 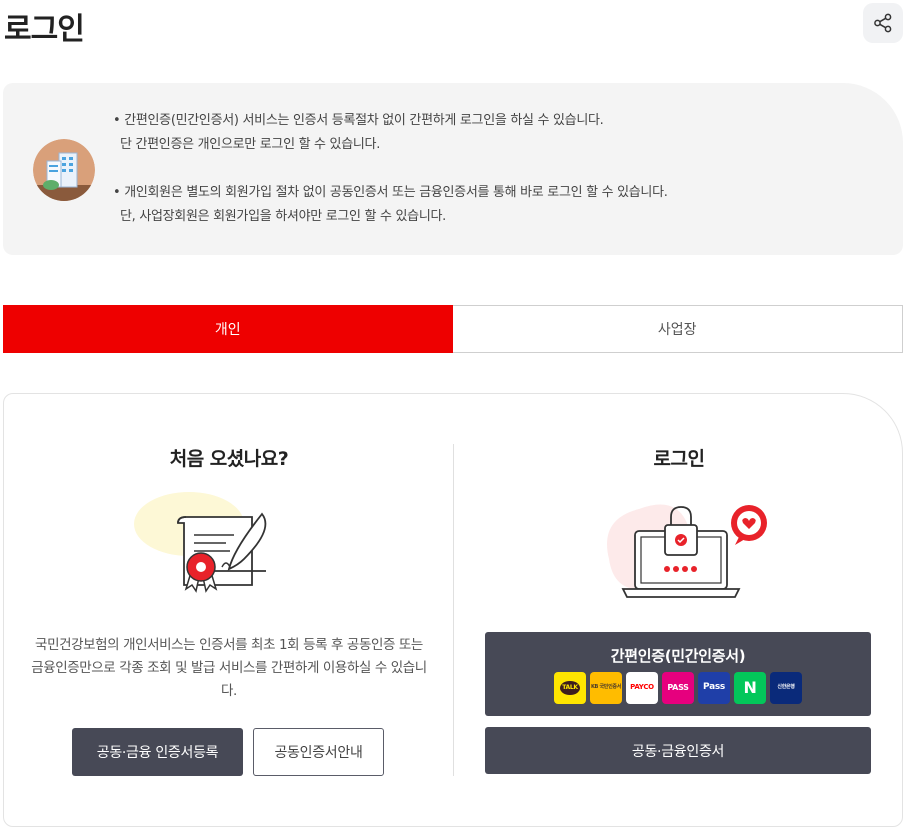 I want to click on column-divider, so click(x=453, y=610).